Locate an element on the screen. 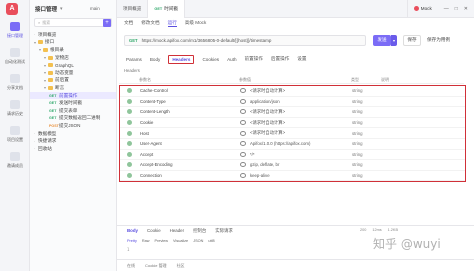 The height and width of the screenshot is (271, 474). header-key: User-Agent is located at coordinates (190, 143).